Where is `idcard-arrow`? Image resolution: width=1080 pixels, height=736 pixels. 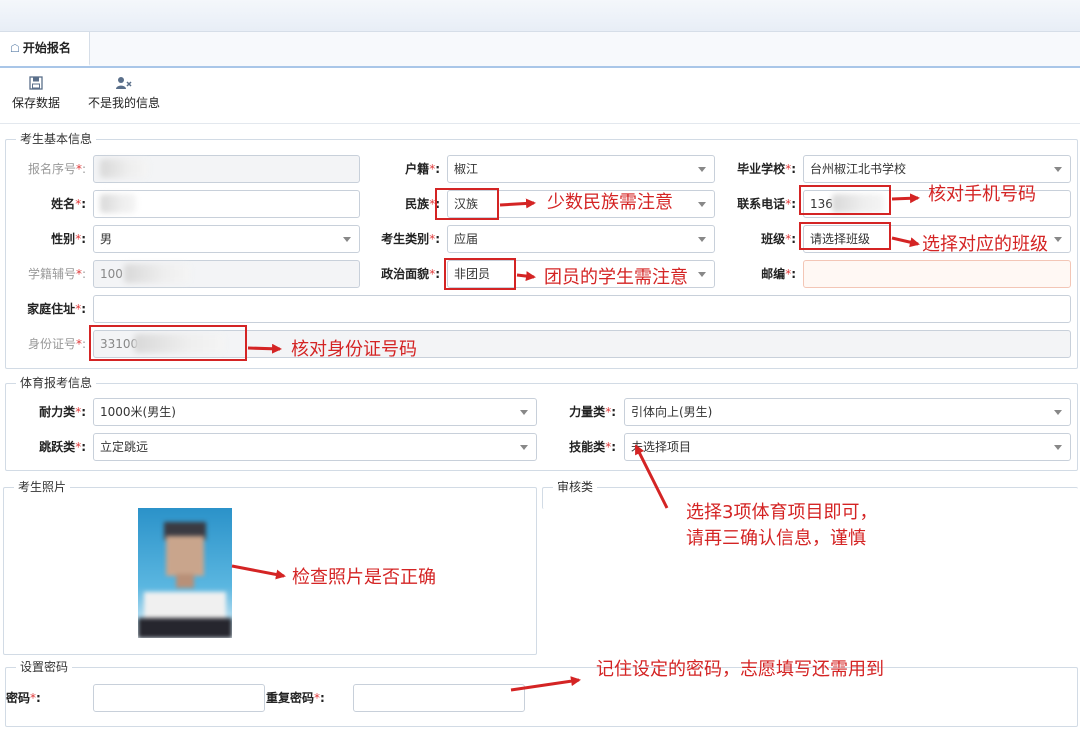
idcard-arrow is located at coordinates (264, 348).